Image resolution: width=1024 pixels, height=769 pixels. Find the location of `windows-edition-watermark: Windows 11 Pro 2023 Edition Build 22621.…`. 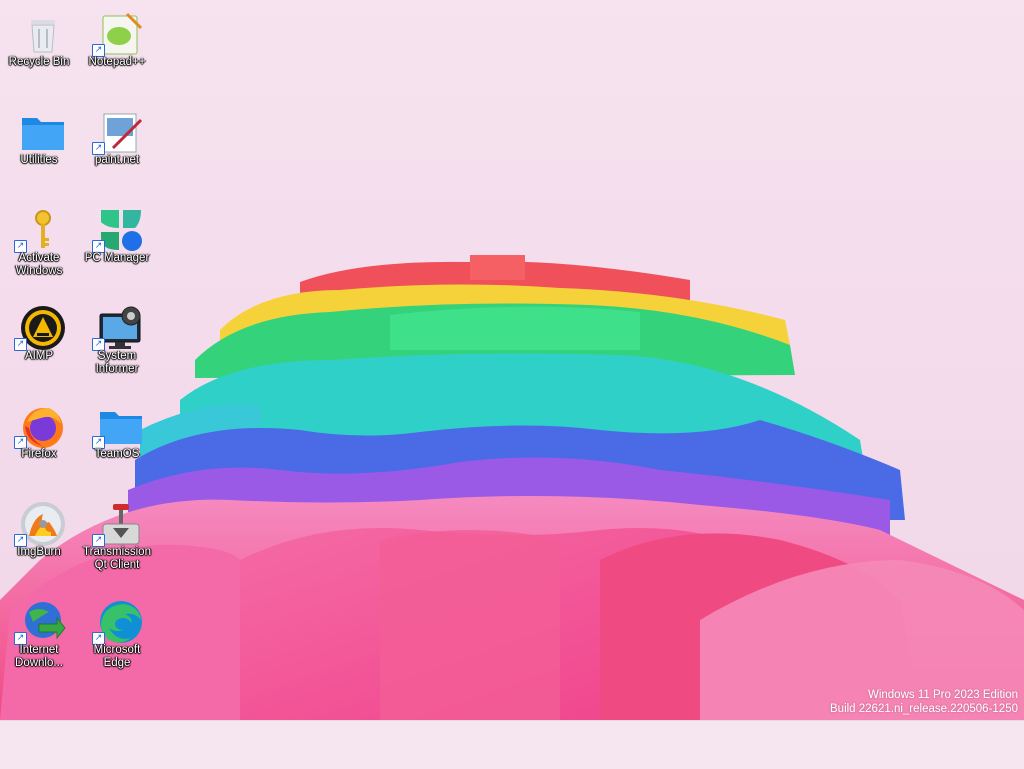

windows-edition-watermark: Windows 11 Pro 2023 Edition Build 22621.… is located at coordinates (924, 702).